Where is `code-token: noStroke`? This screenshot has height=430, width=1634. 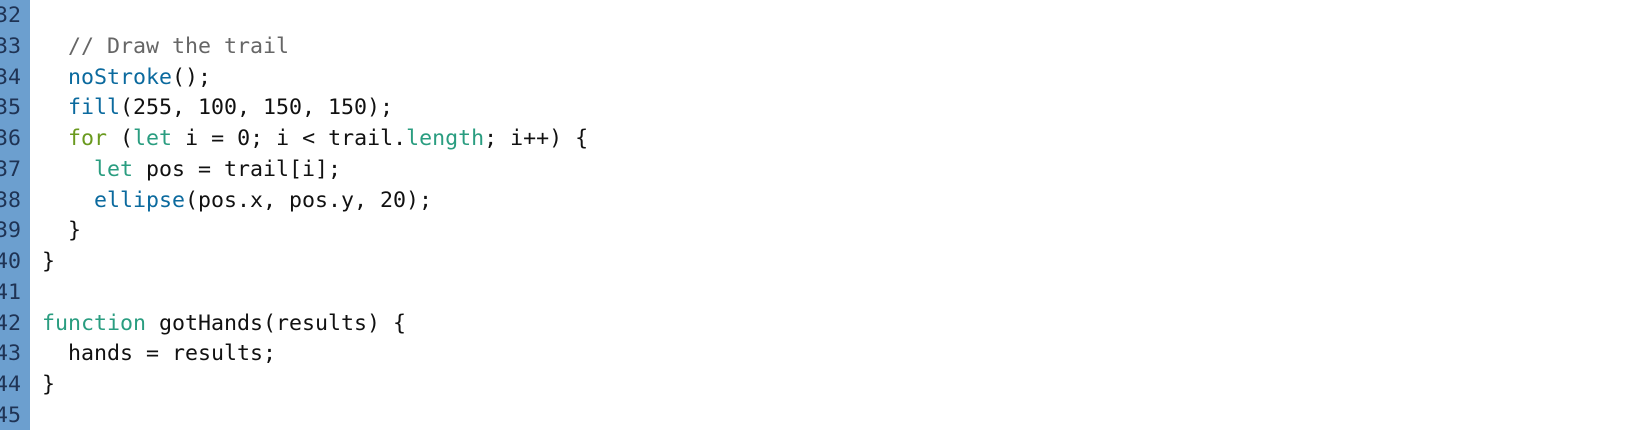 code-token: noStroke is located at coordinates (120, 77).